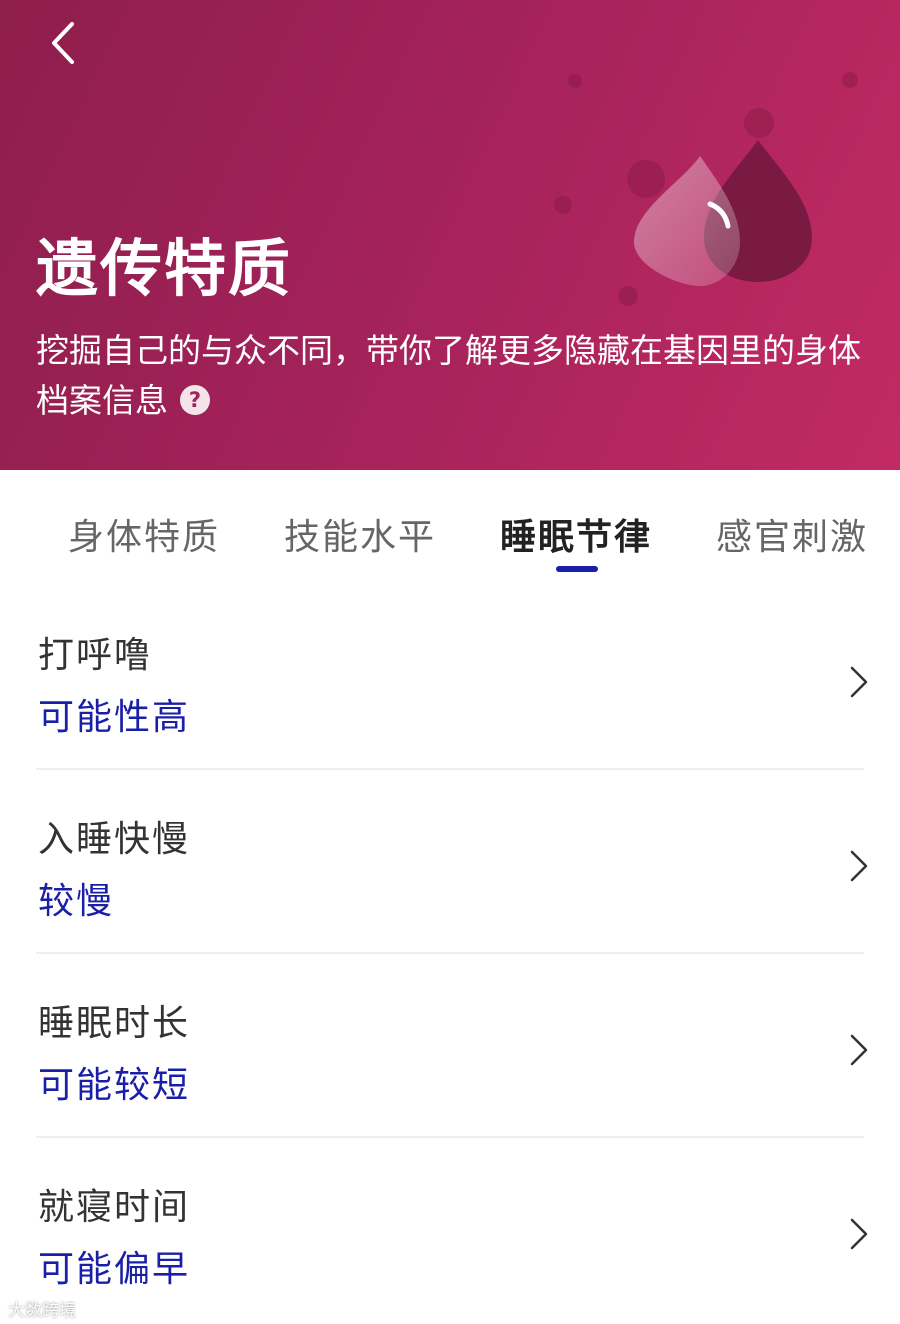  I want to click on trait-value: 较慢, so click(76, 901).